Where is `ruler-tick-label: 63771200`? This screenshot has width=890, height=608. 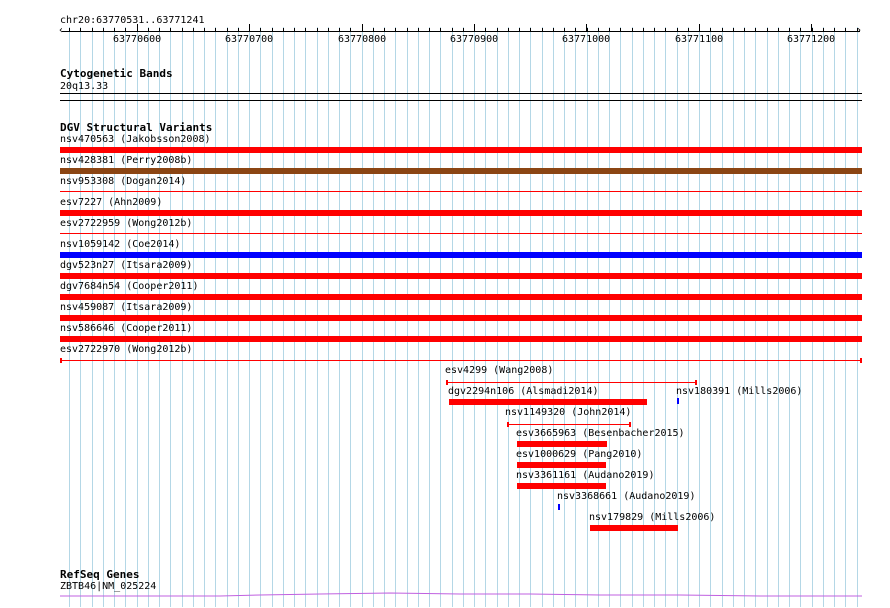 ruler-tick-label: 63771200 is located at coordinates (811, 39).